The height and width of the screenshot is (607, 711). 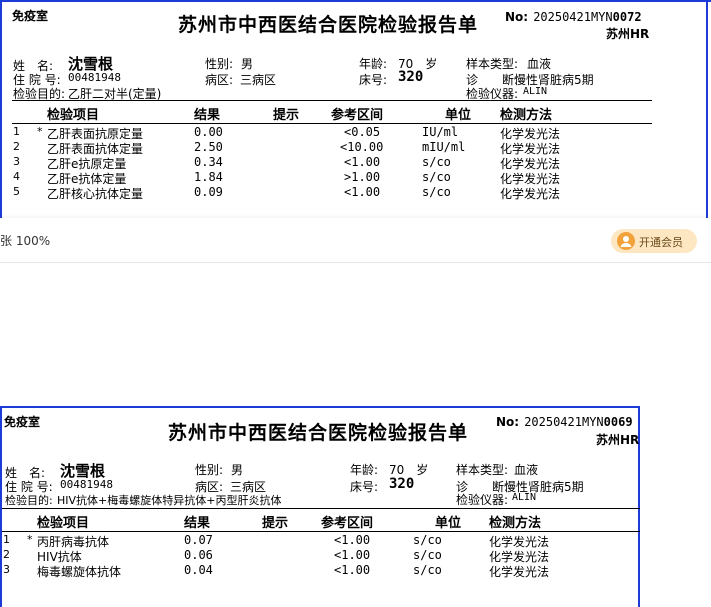 I want to click on purpose-value: HIV抗体+梅毒螺旋体特异抗体+丙型肝炎抗体, so click(x=169, y=500).